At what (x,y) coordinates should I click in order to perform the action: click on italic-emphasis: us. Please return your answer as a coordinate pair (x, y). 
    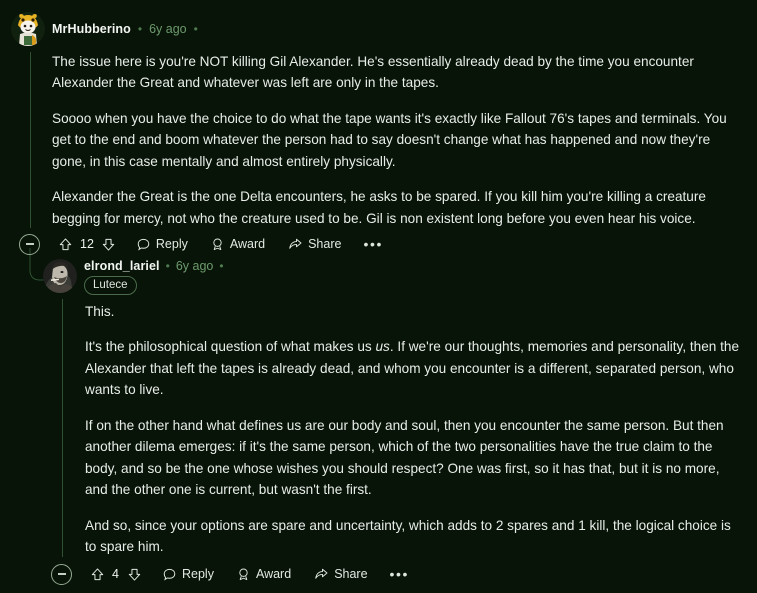
    Looking at the image, I should click on (382, 347).